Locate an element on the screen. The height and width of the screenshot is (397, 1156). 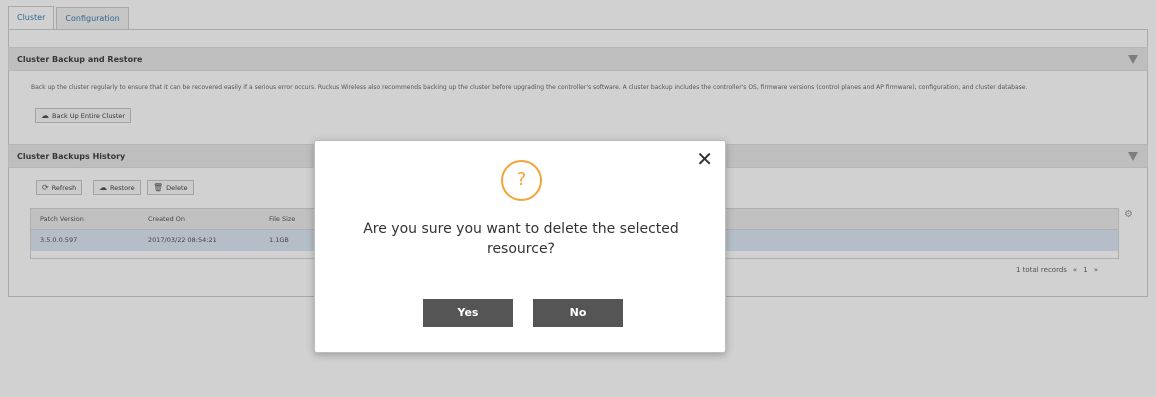
no-button: No is located at coordinates (578, 313).